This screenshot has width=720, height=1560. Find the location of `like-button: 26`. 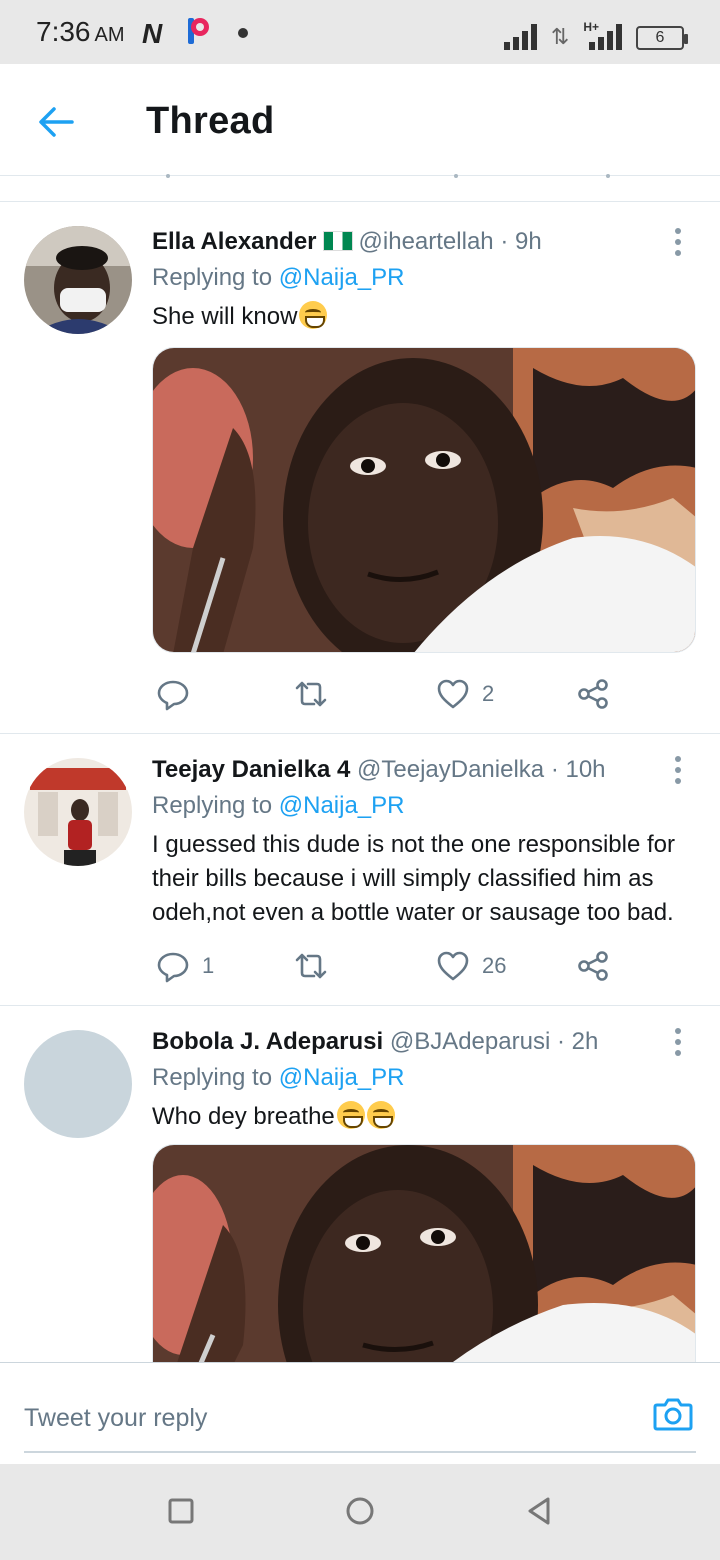

like-button: 26 is located at coordinates (471, 966).